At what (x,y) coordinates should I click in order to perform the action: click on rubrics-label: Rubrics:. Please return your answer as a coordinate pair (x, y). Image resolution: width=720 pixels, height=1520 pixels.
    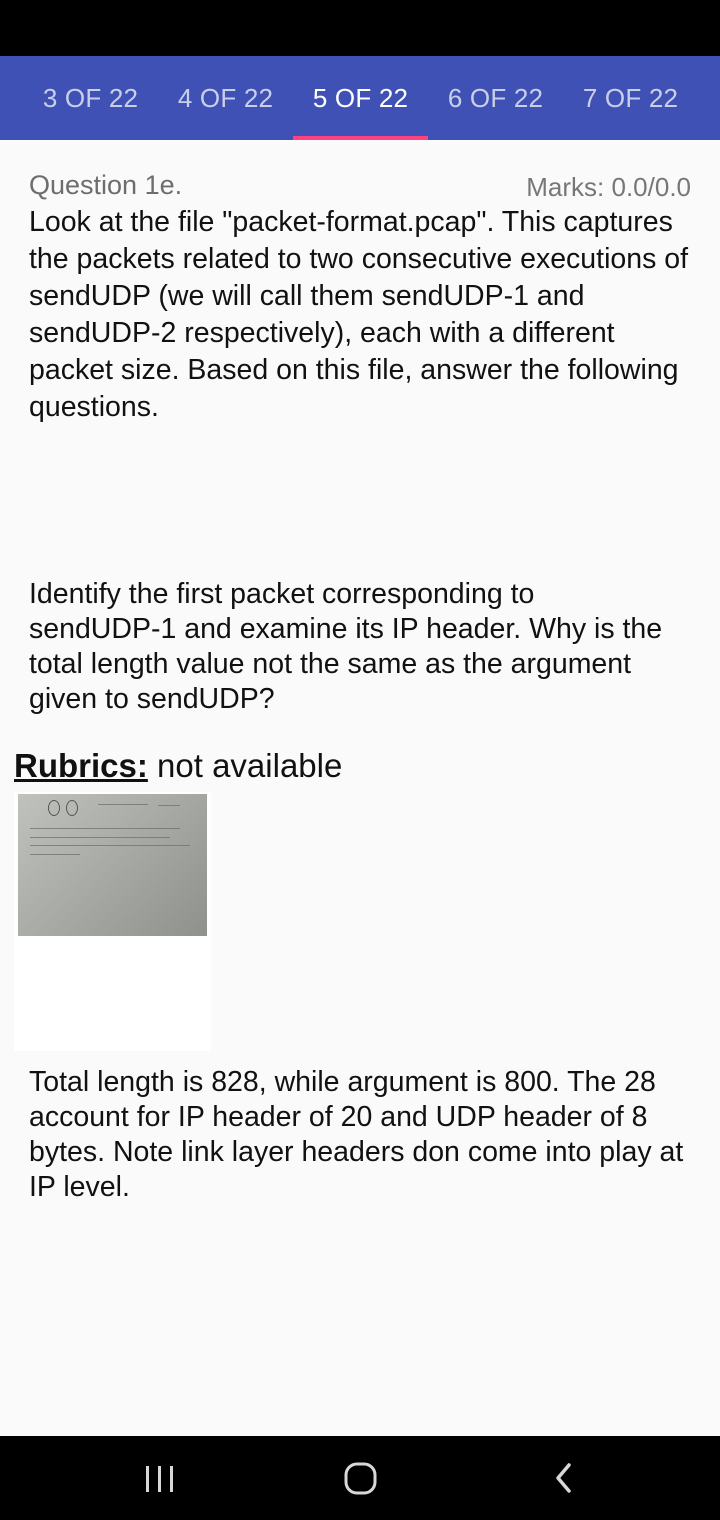
    Looking at the image, I should click on (81, 765).